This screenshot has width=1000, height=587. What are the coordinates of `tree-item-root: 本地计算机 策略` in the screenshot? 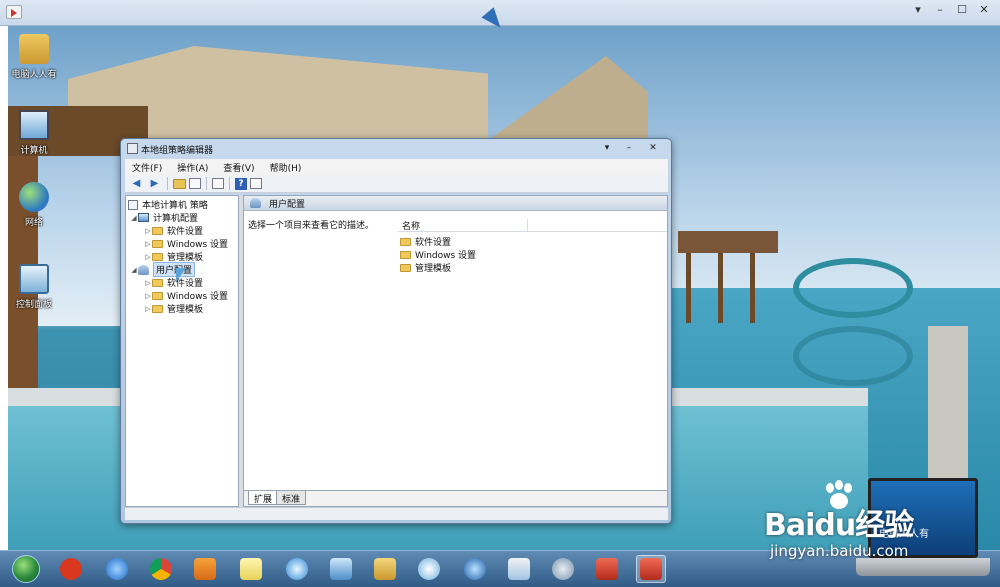 It's located at (168, 204).